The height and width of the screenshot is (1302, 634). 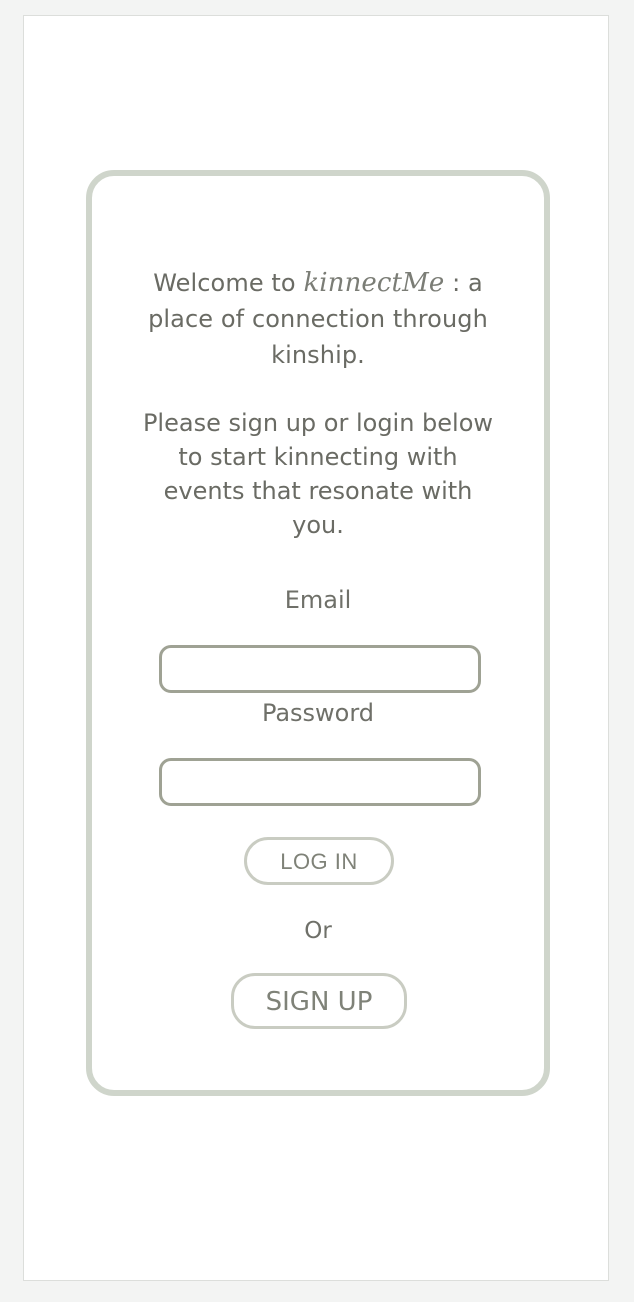 I want to click on welcome-line-3: kinship., so click(x=318, y=355).